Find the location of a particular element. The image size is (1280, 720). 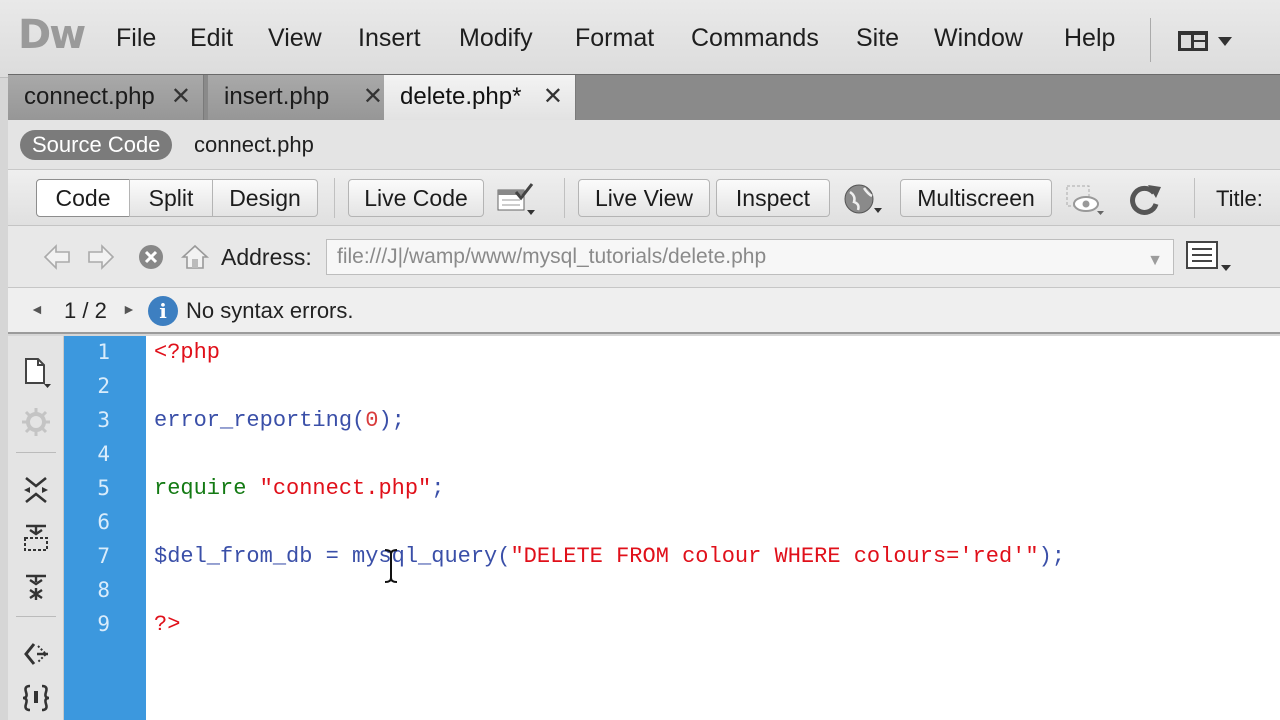

code-token: $del_from_db = mysql_query( is located at coordinates (332, 556).